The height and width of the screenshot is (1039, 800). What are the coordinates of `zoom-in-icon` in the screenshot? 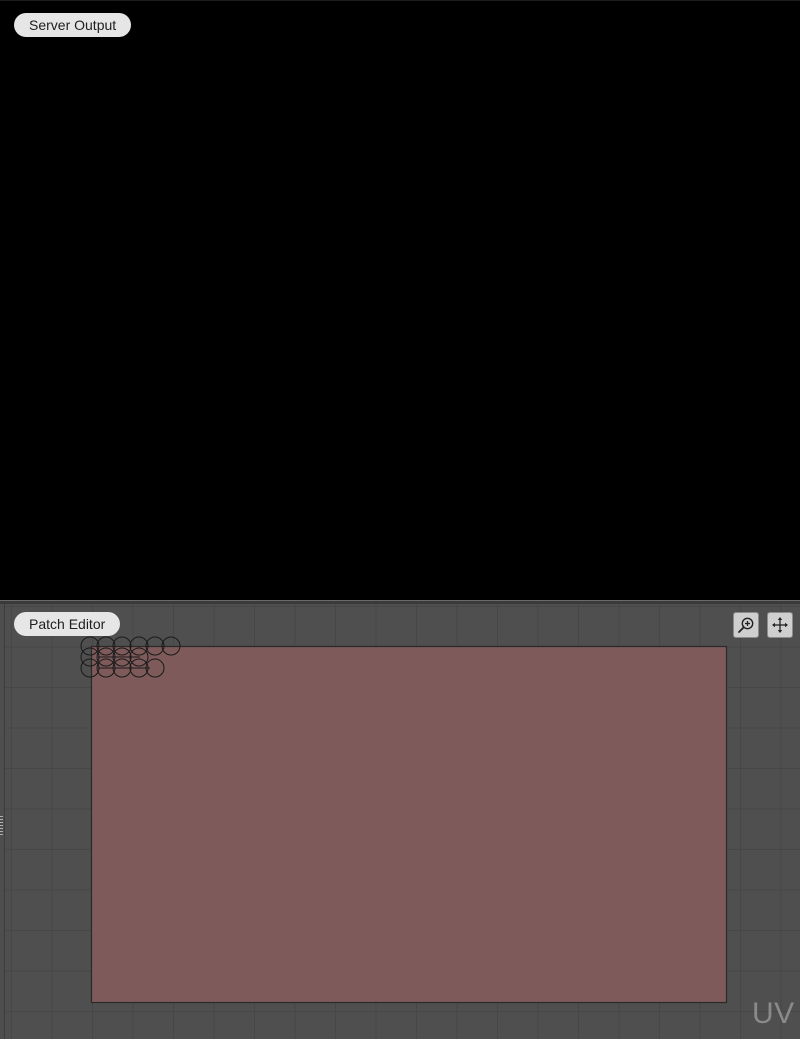 It's located at (746, 625).